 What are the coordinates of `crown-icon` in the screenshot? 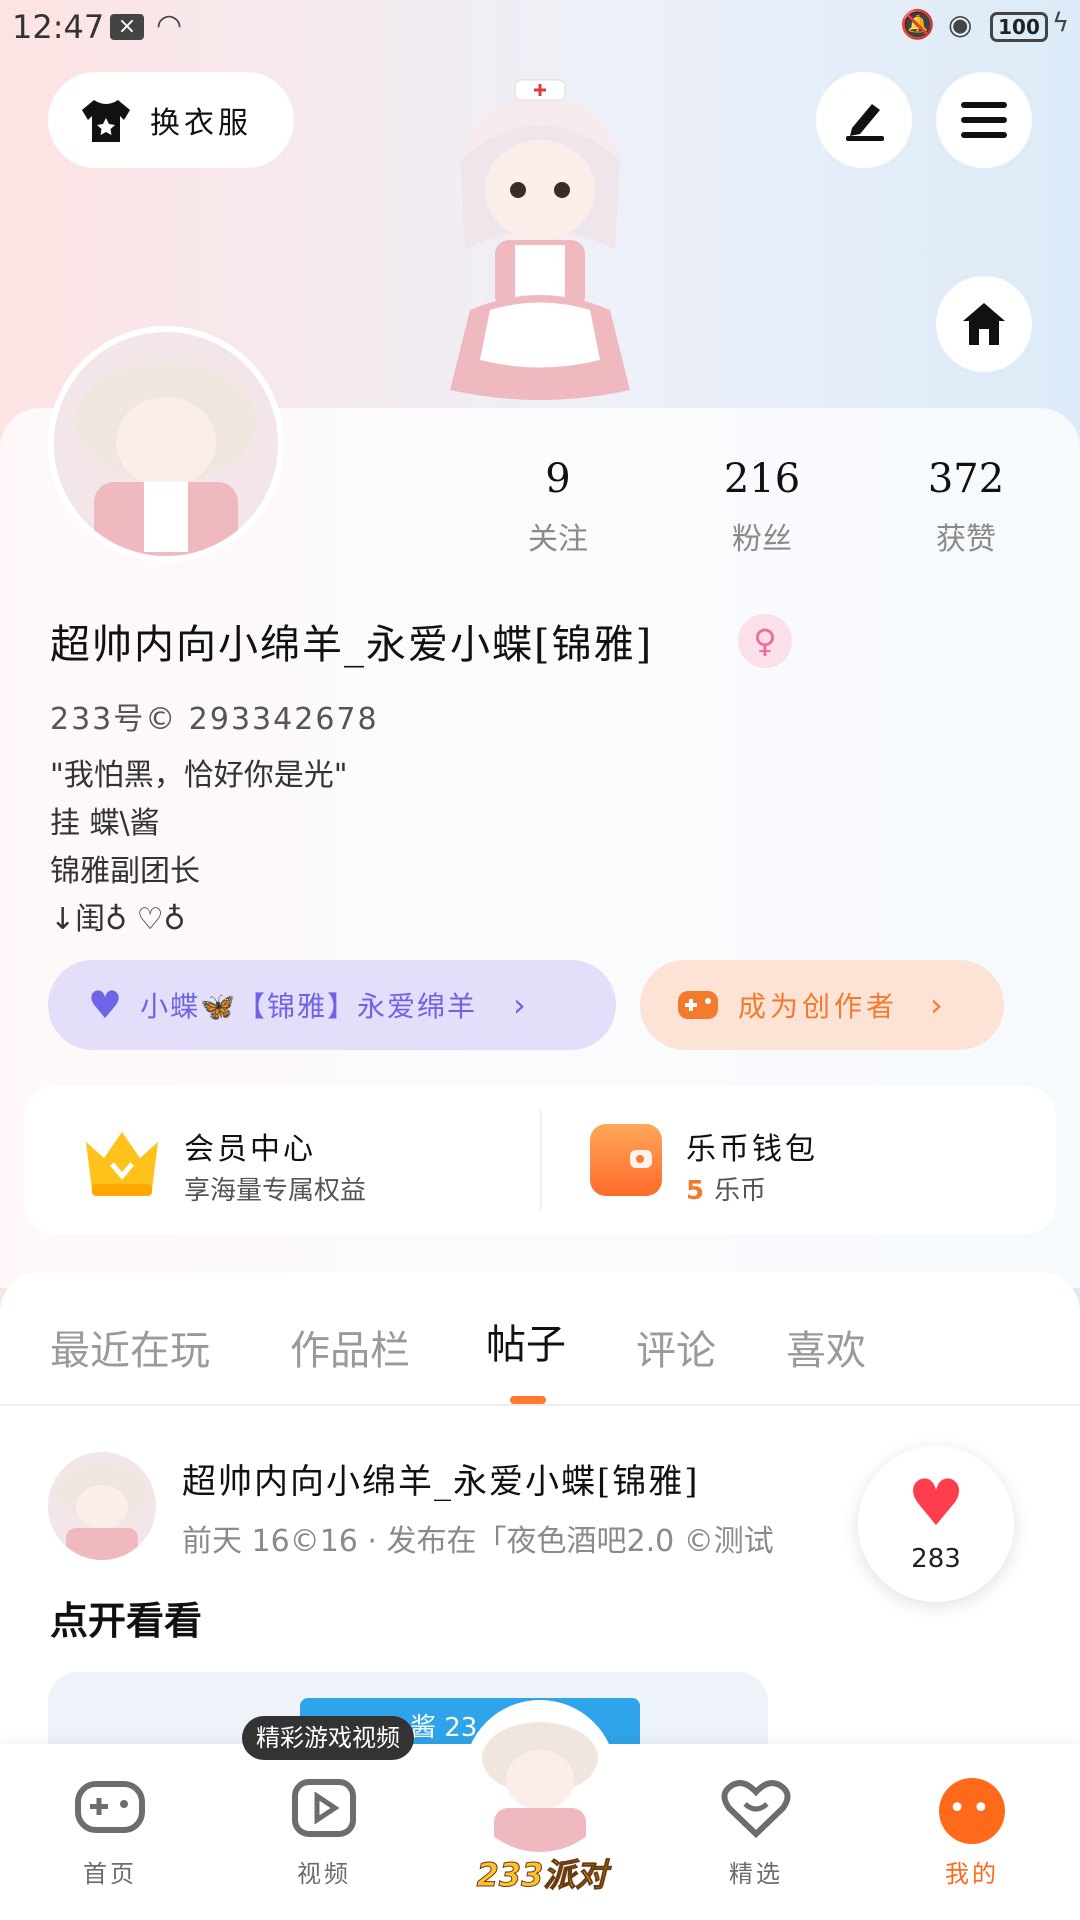 It's located at (122, 1162).